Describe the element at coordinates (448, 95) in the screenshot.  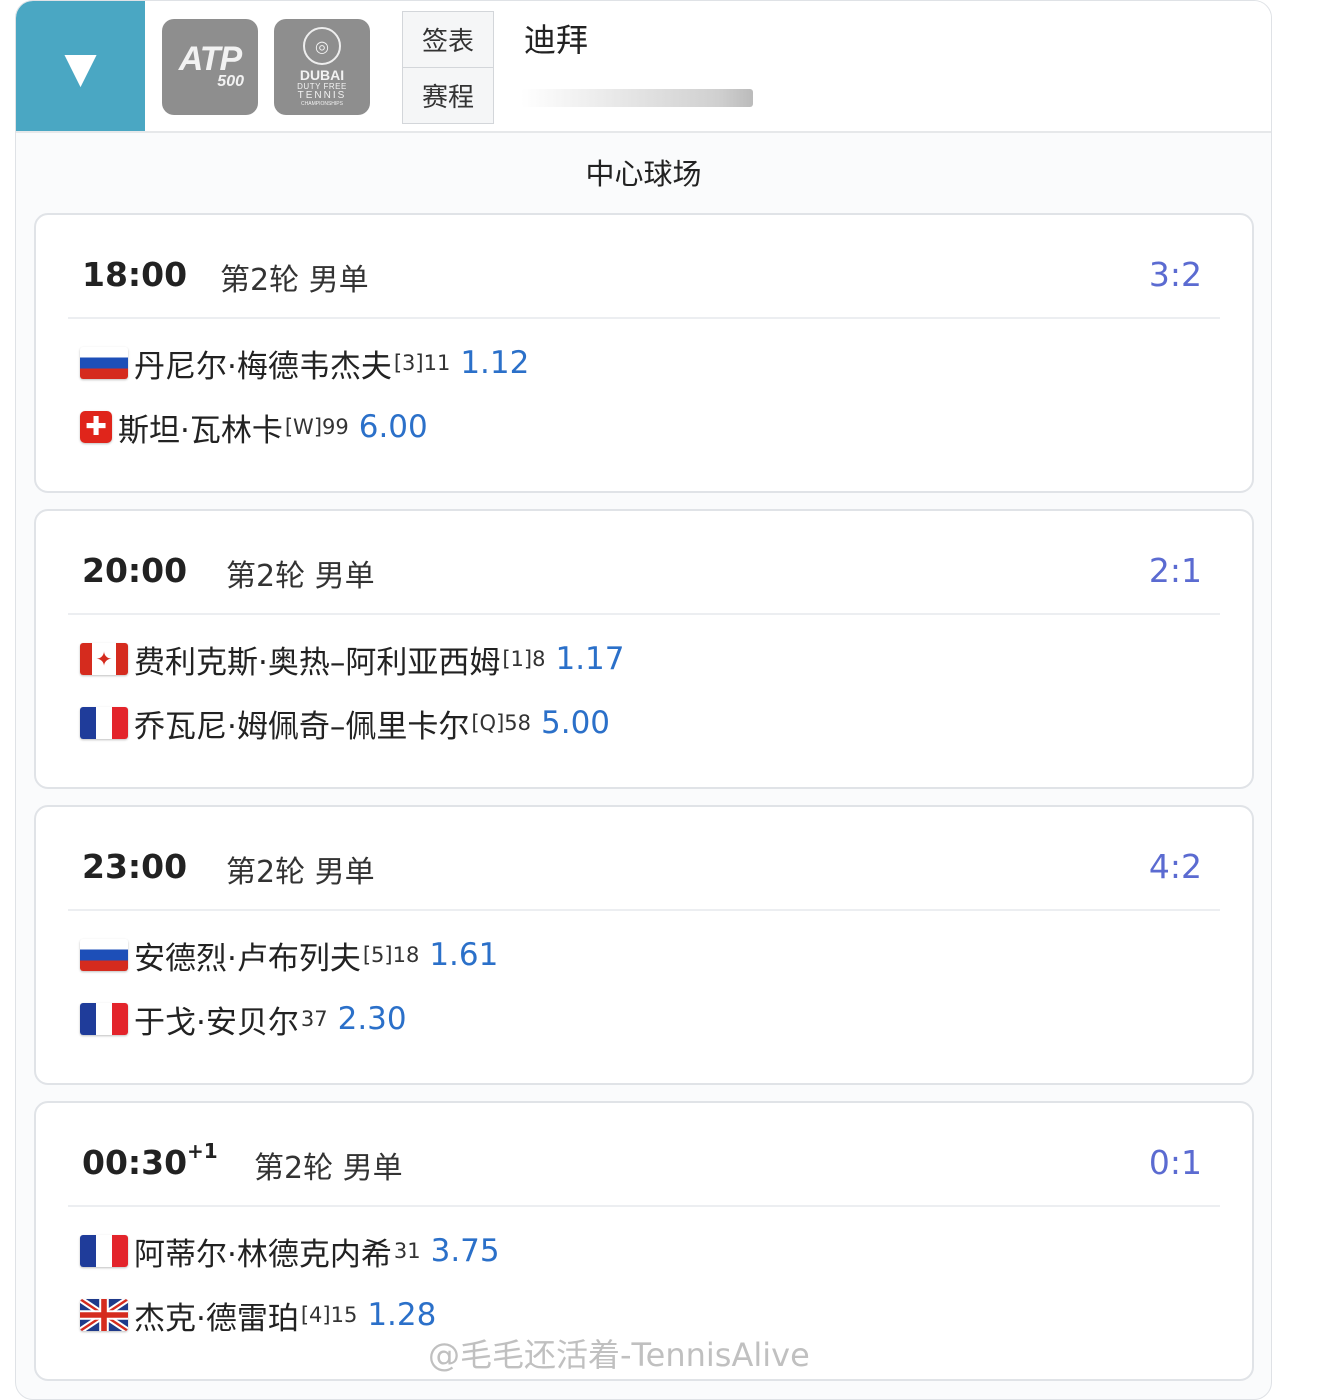
I see `schedule-button: 赛程` at that location.